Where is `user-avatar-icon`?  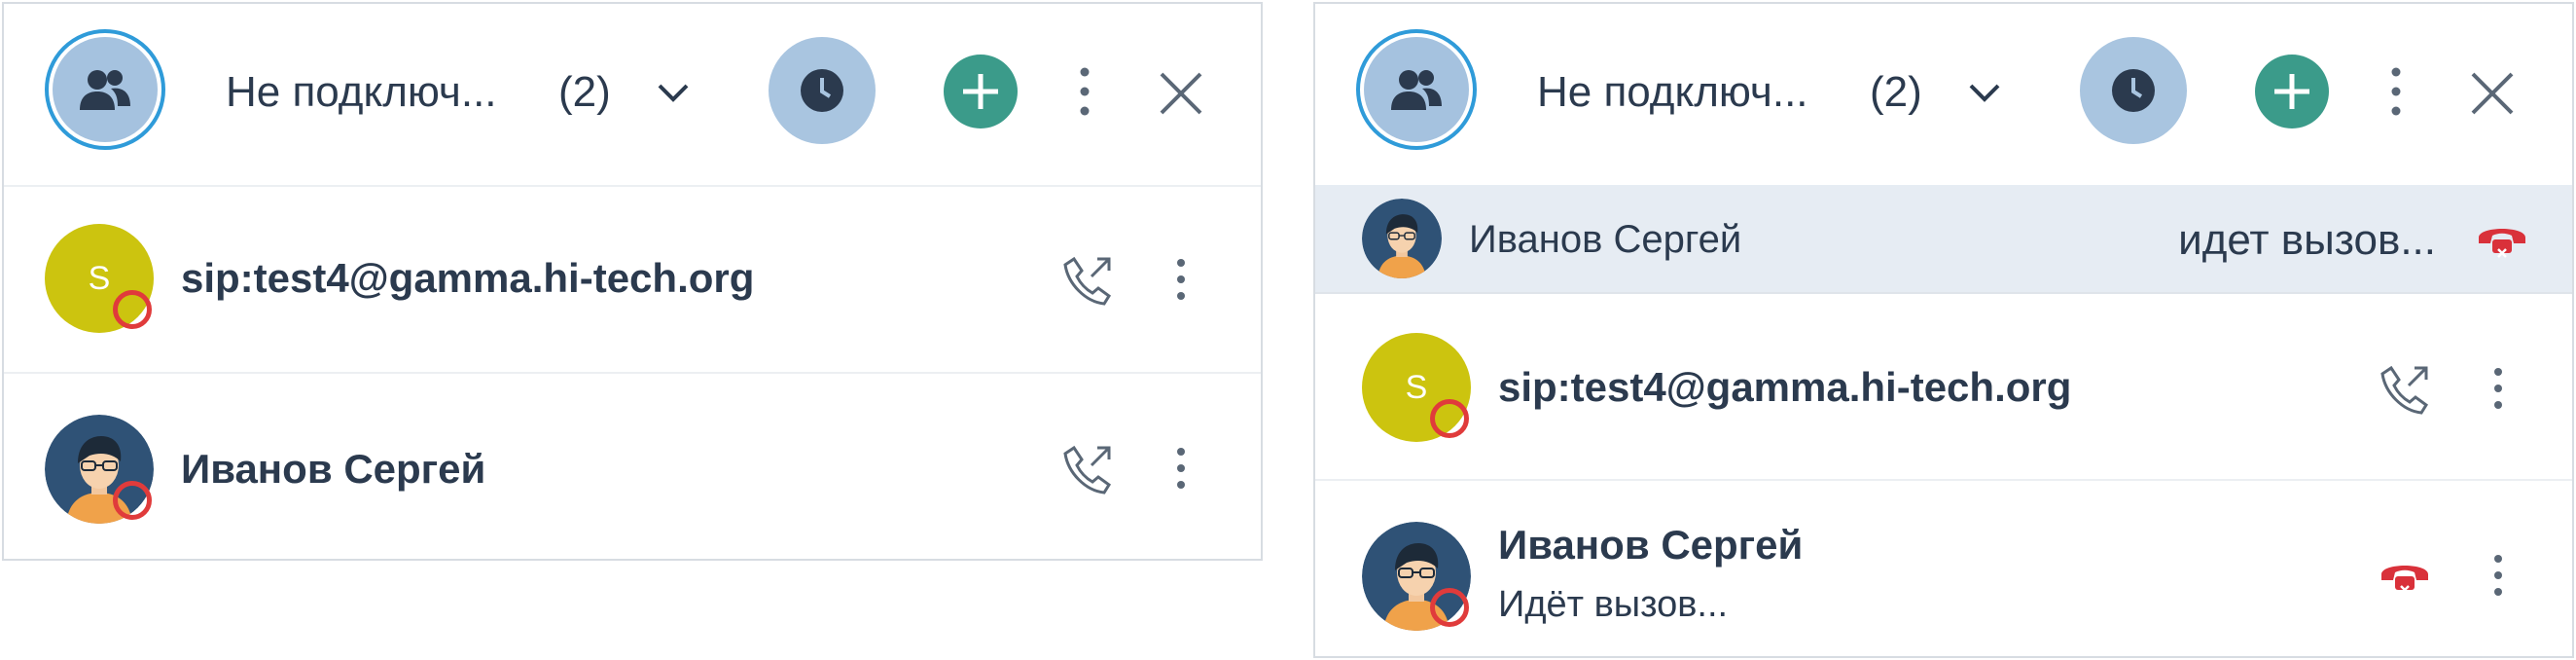
user-avatar-icon is located at coordinates (1402, 238).